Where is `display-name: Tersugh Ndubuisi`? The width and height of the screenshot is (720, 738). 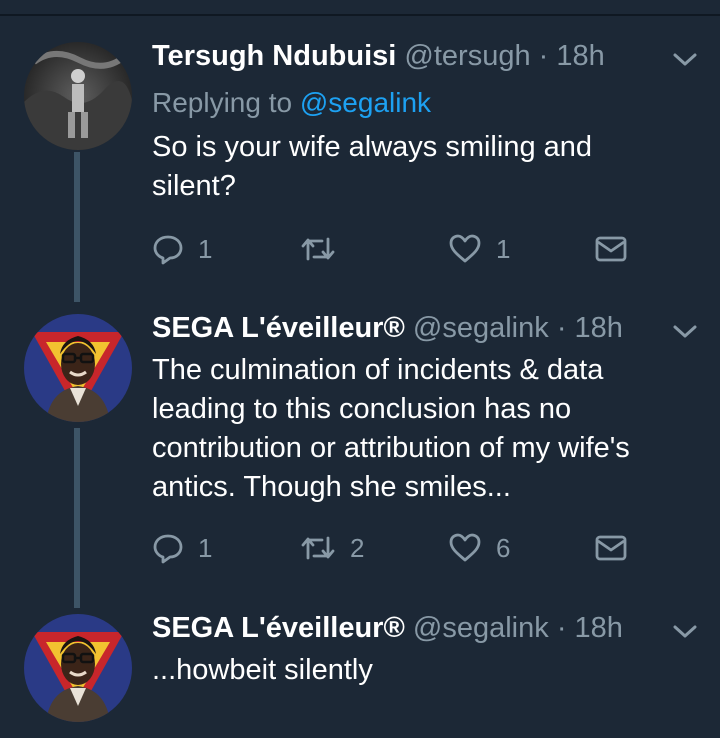
display-name: Tersugh Ndubuisi is located at coordinates (274, 56).